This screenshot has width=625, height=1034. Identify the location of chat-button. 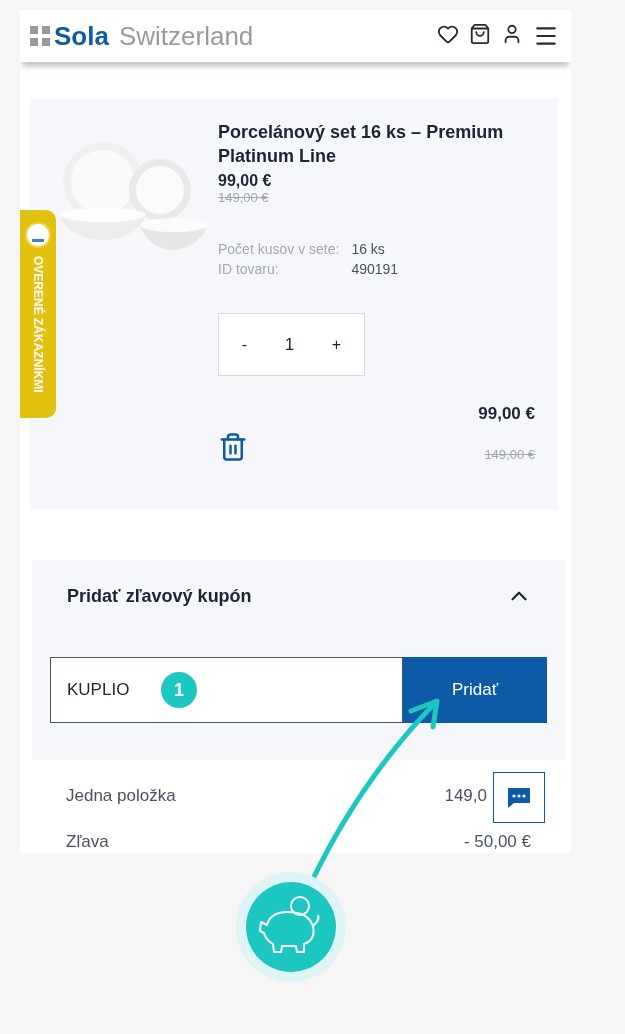
(519, 797).